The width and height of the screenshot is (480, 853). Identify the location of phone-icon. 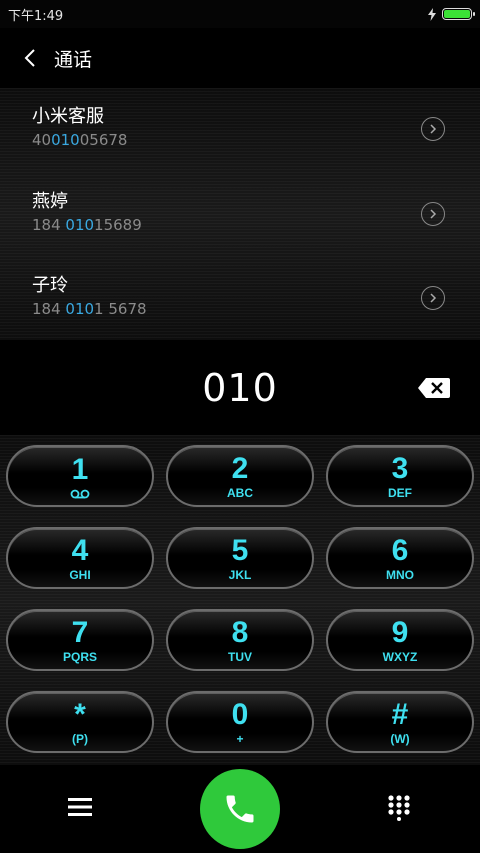
(240, 809).